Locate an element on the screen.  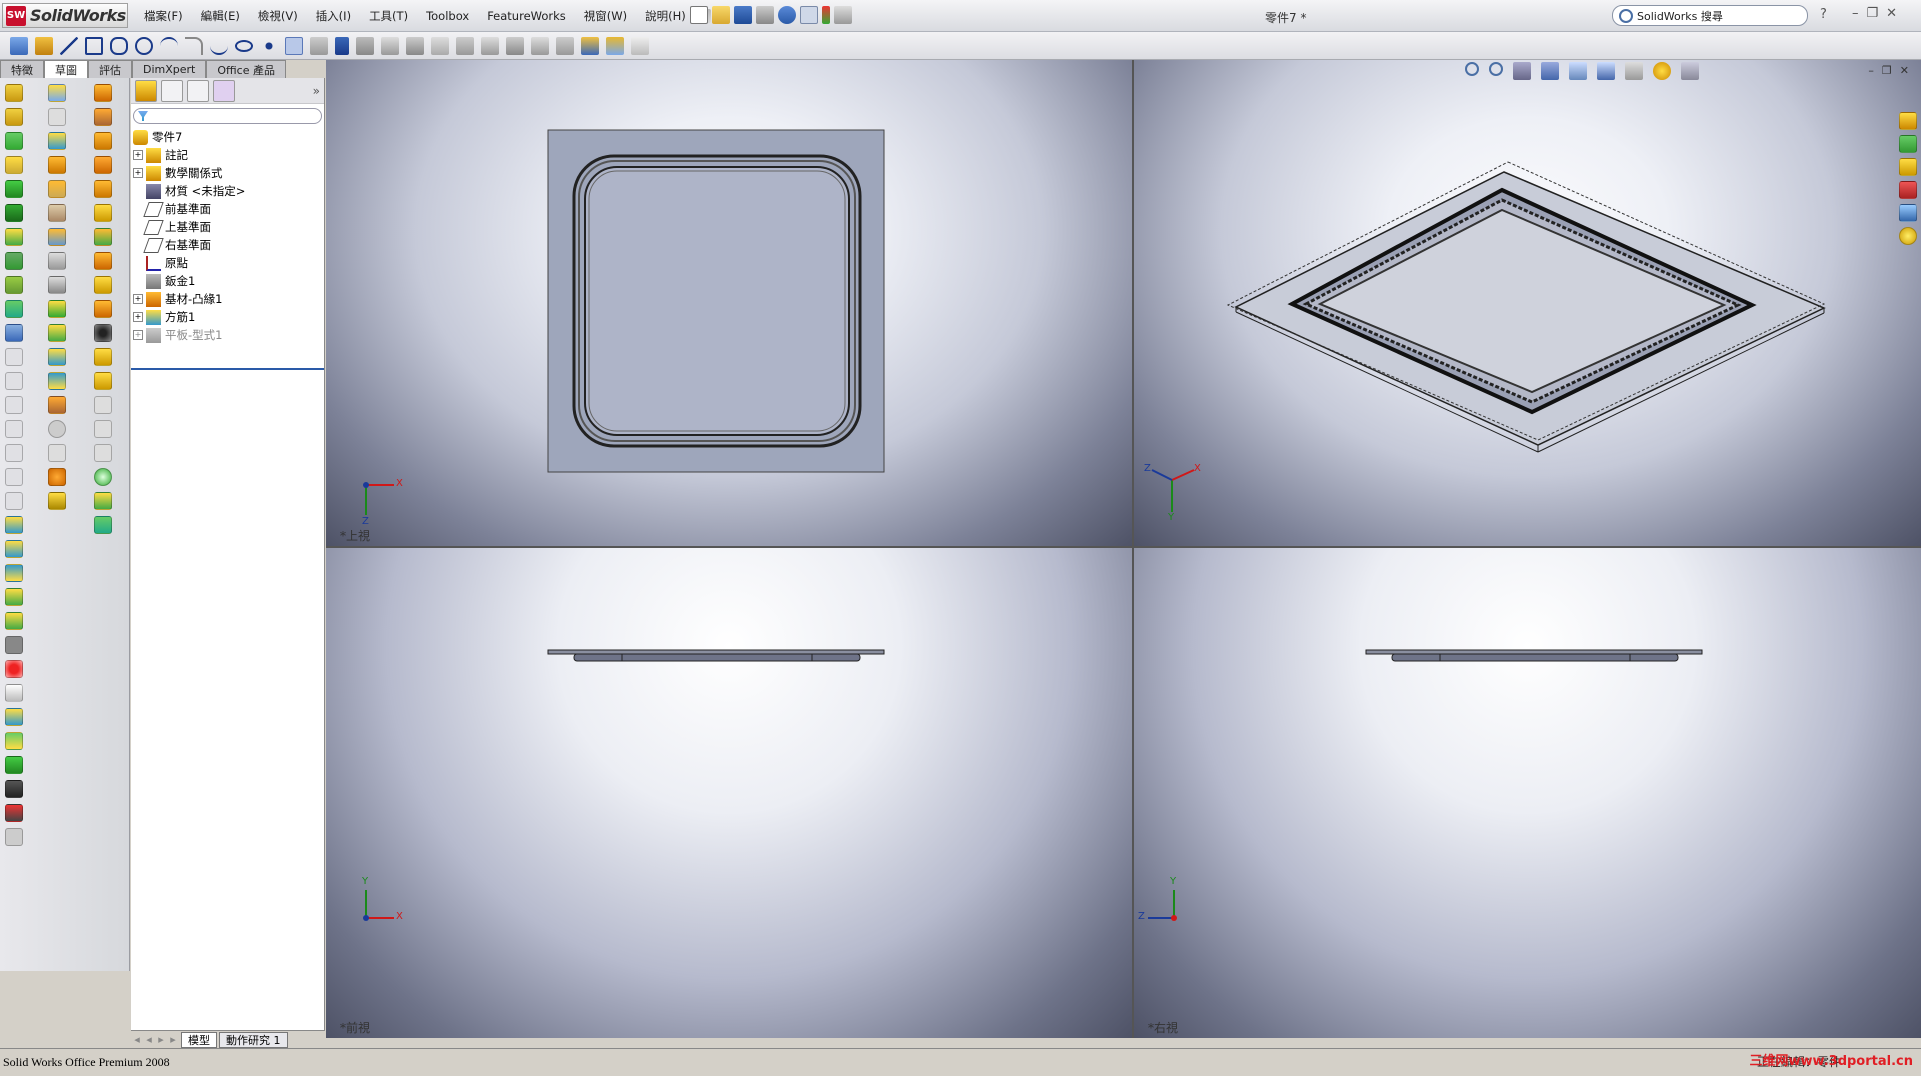
menu-toolbox: Toolbox is located at coordinates (447, 16).